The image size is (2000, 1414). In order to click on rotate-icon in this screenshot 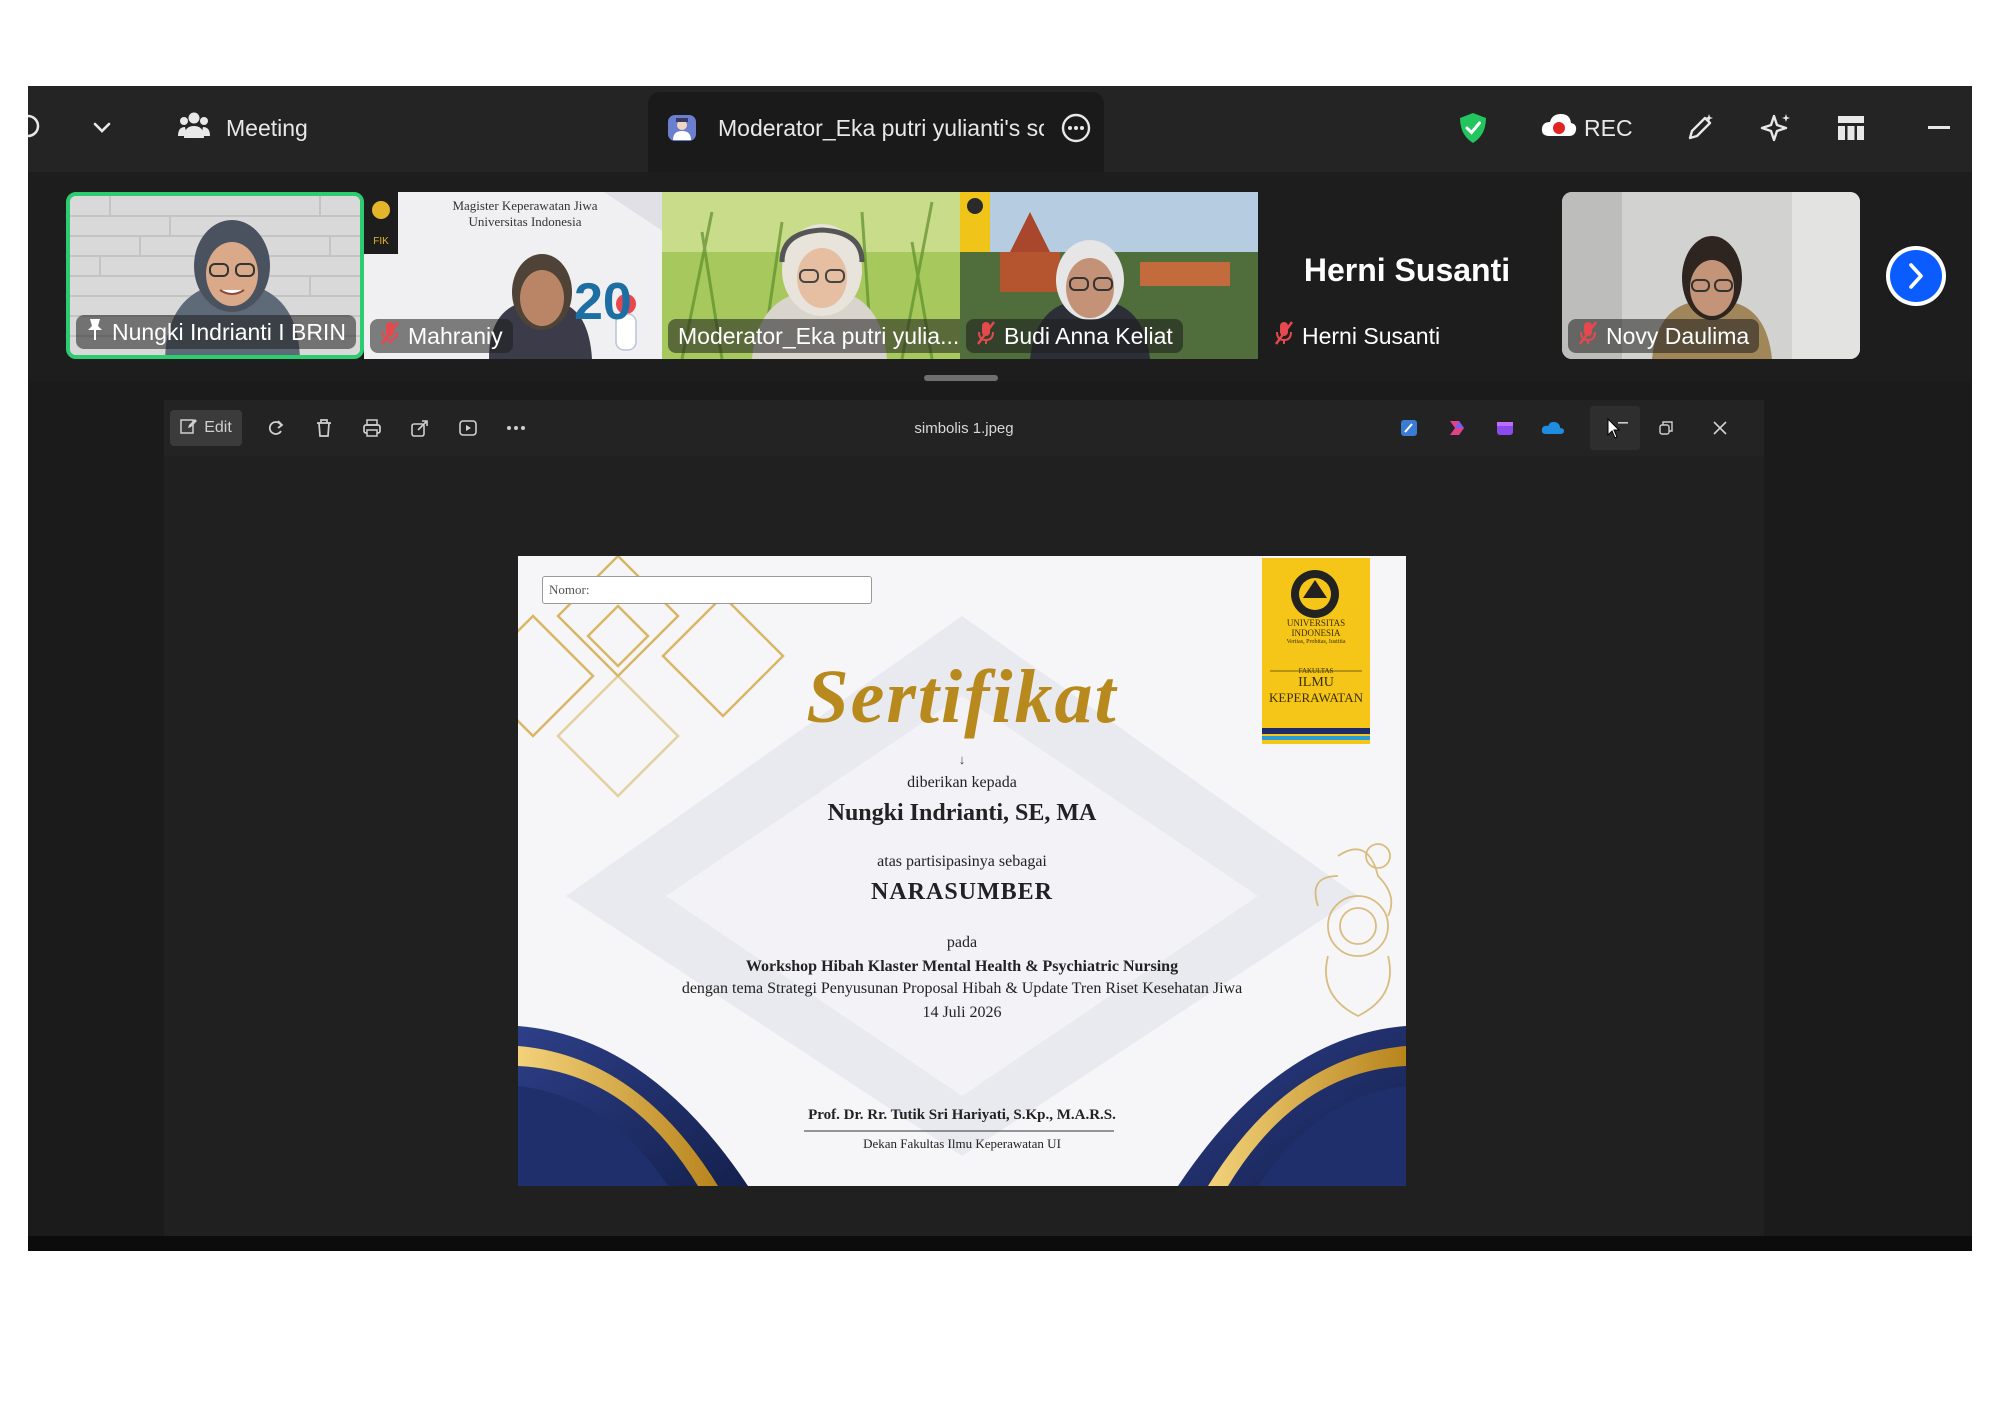, I will do `click(276, 428)`.